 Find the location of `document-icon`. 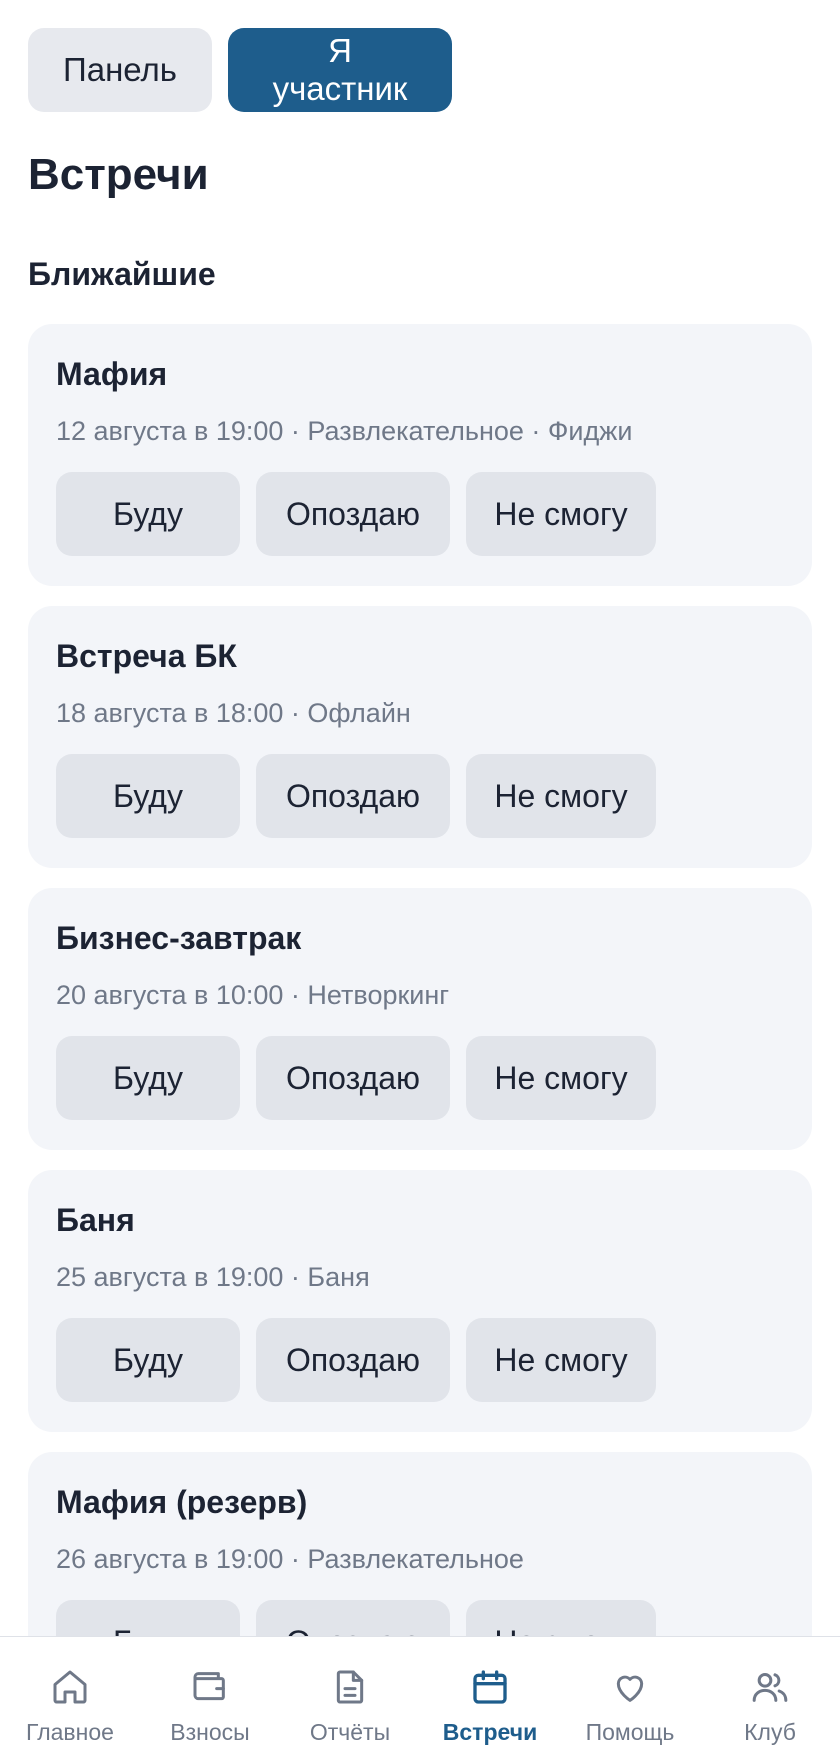

document-icon is located at coordinates (350, 1687).